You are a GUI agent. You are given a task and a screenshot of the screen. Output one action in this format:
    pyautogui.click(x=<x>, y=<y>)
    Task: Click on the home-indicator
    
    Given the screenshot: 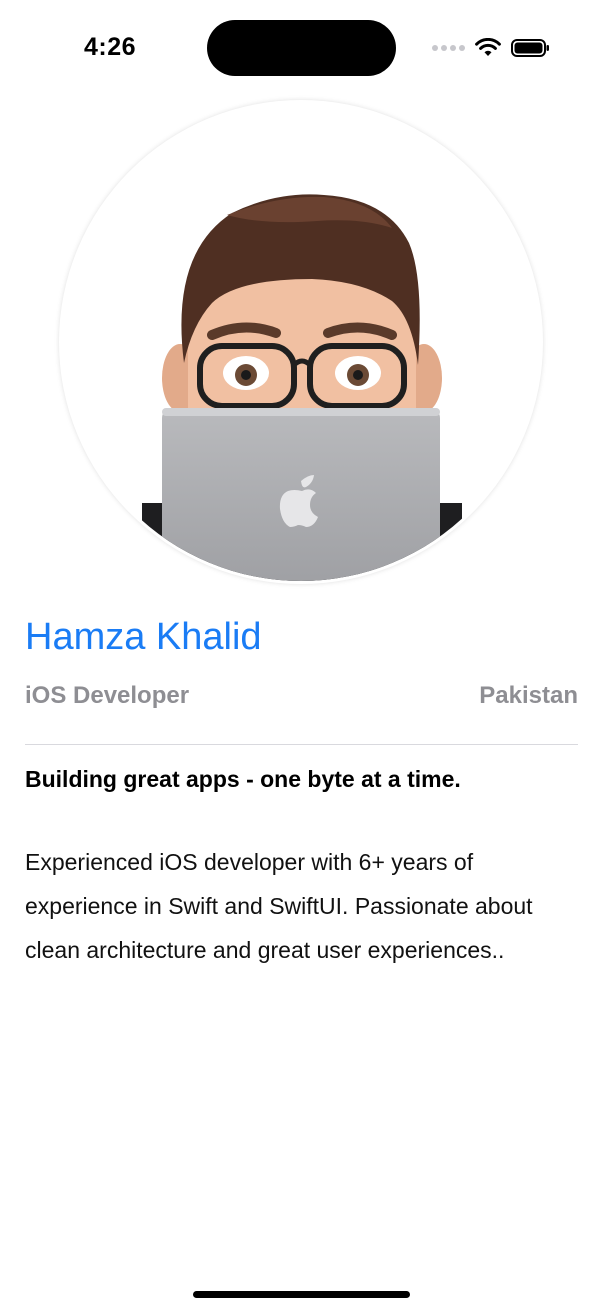 What is the action you would take?
    pyautogui.click(x=301, y=1294)
    